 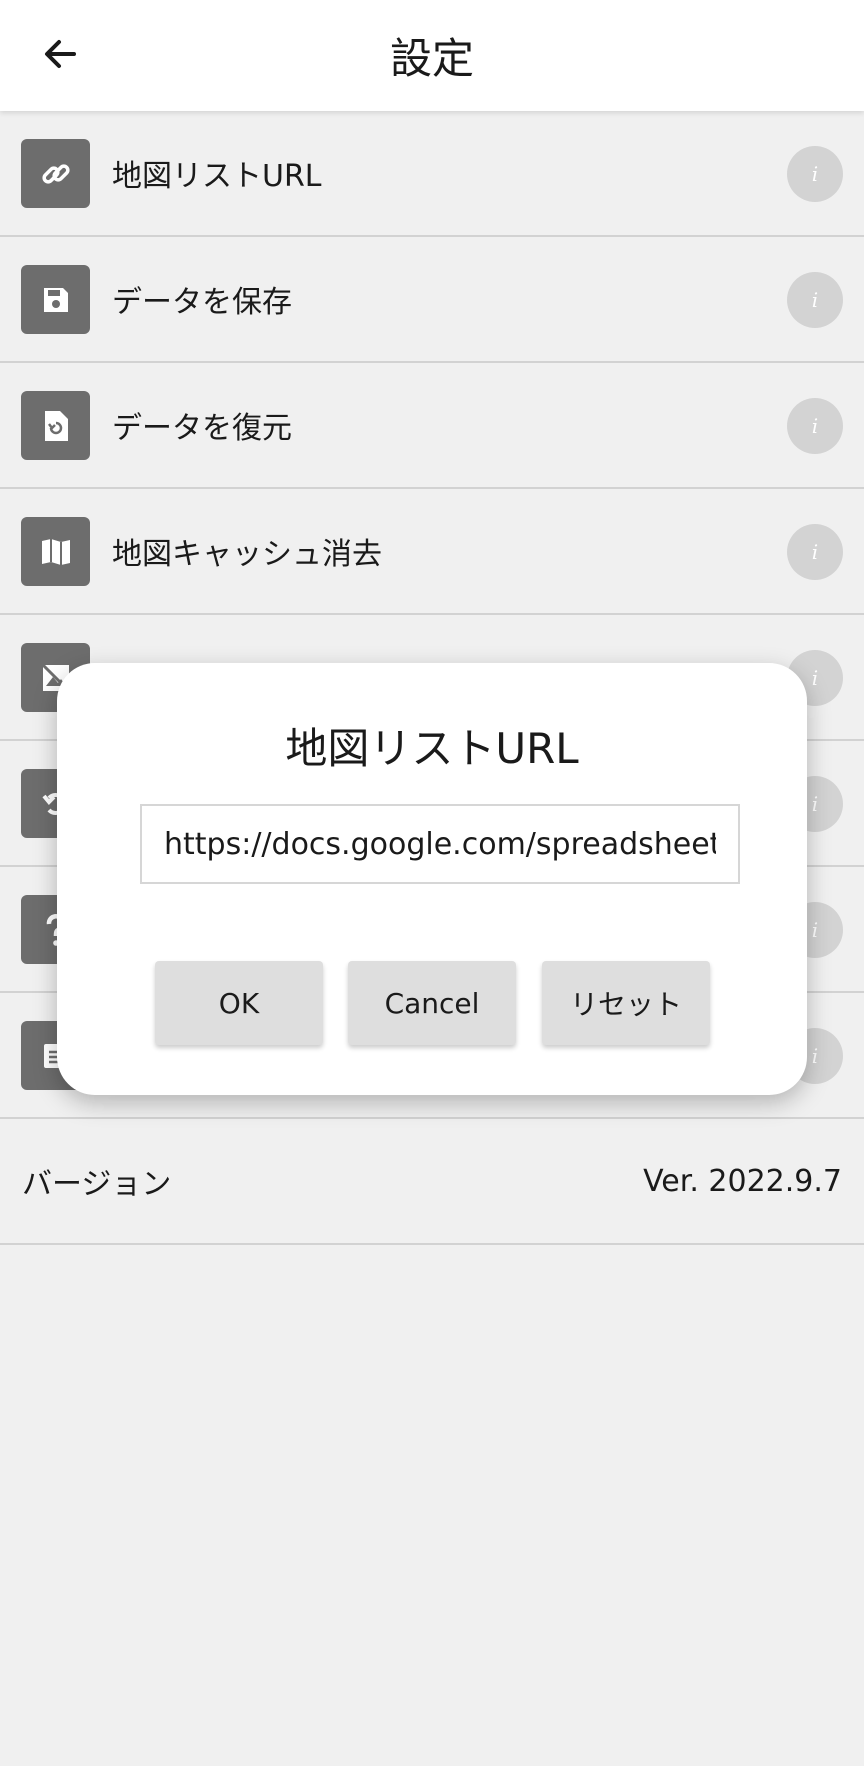 I want to click on dialog-title: 地図リストURL, so click(x=432, y=748).